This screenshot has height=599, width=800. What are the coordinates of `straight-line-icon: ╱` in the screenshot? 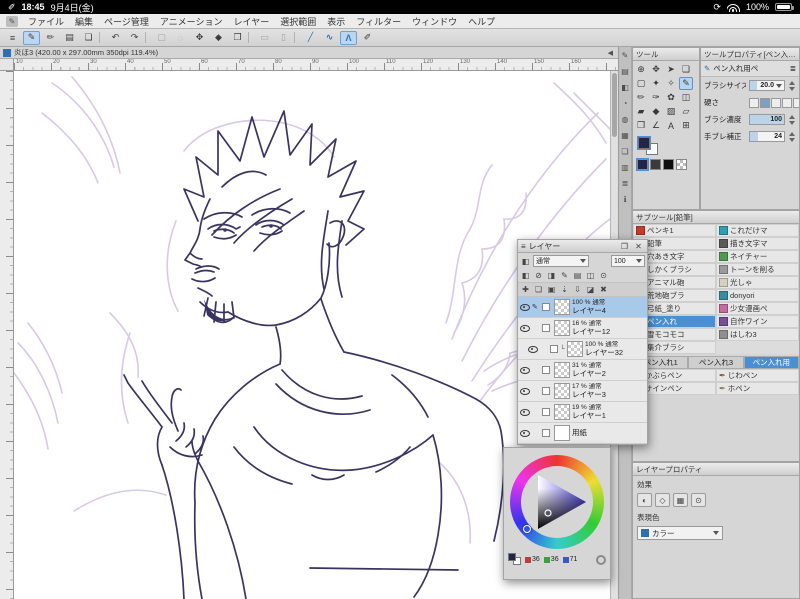 It's located at (310, 38).